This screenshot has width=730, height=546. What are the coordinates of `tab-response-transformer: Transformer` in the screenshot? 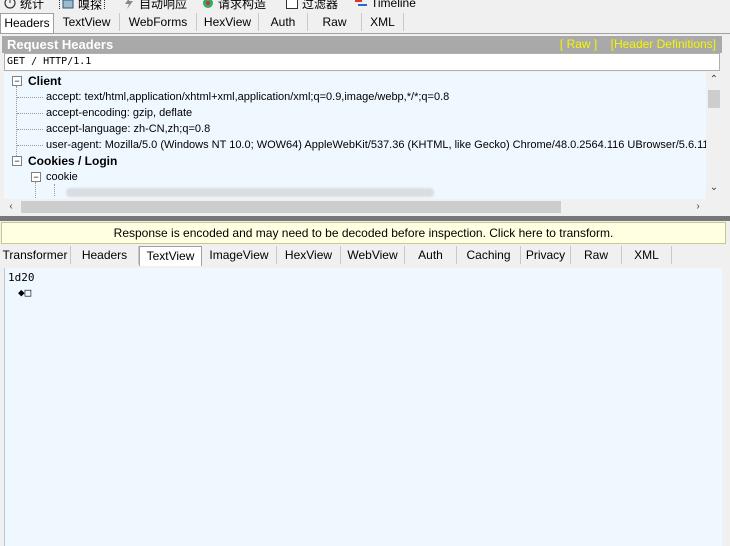 It's located at (35, 255).